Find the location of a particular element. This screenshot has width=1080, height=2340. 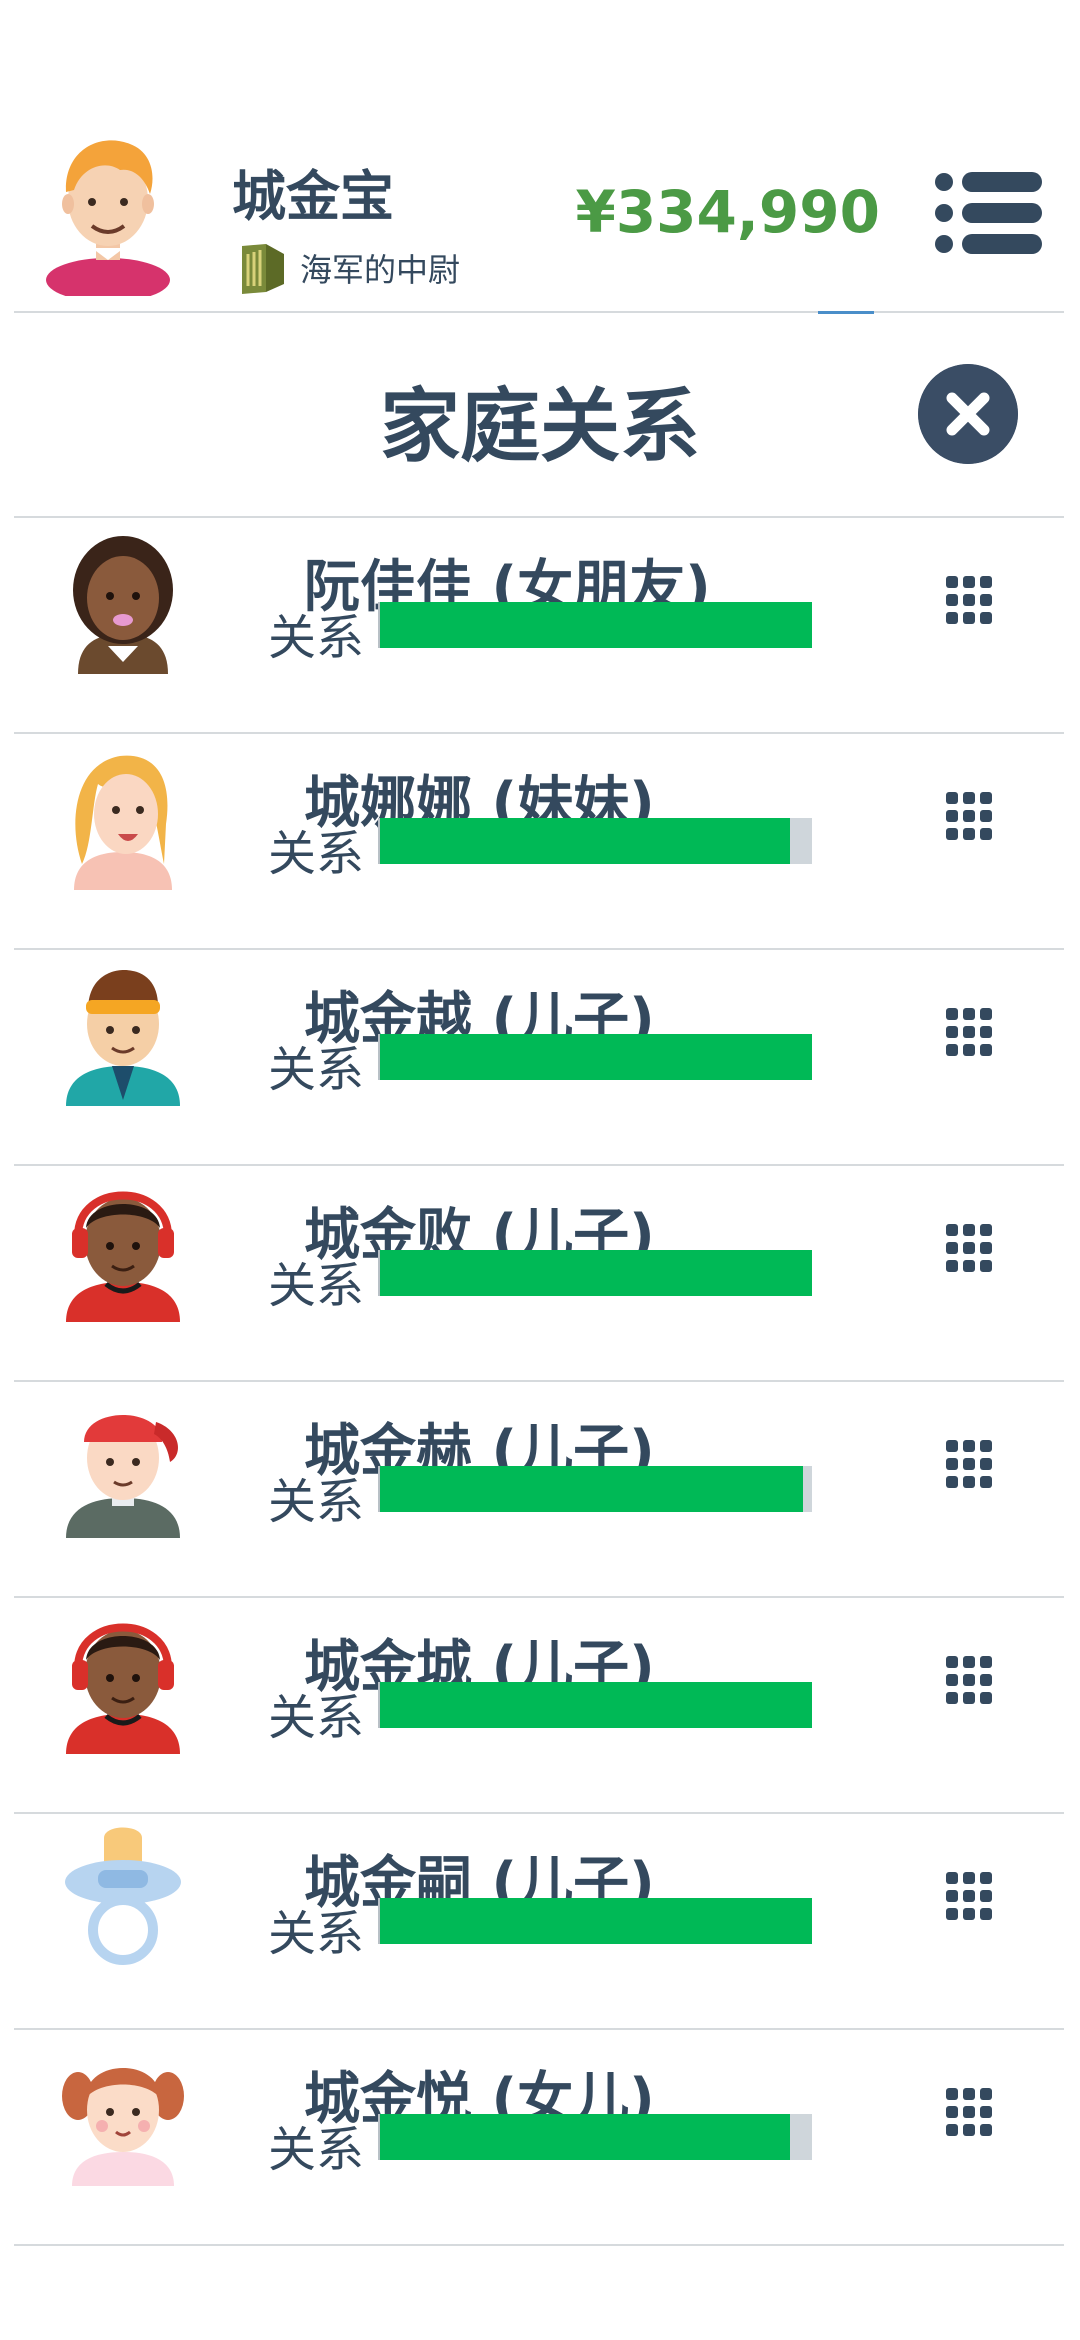

family-member-row: 城金悦 (女儿) 关系 is located at coordinates (540, 2138).